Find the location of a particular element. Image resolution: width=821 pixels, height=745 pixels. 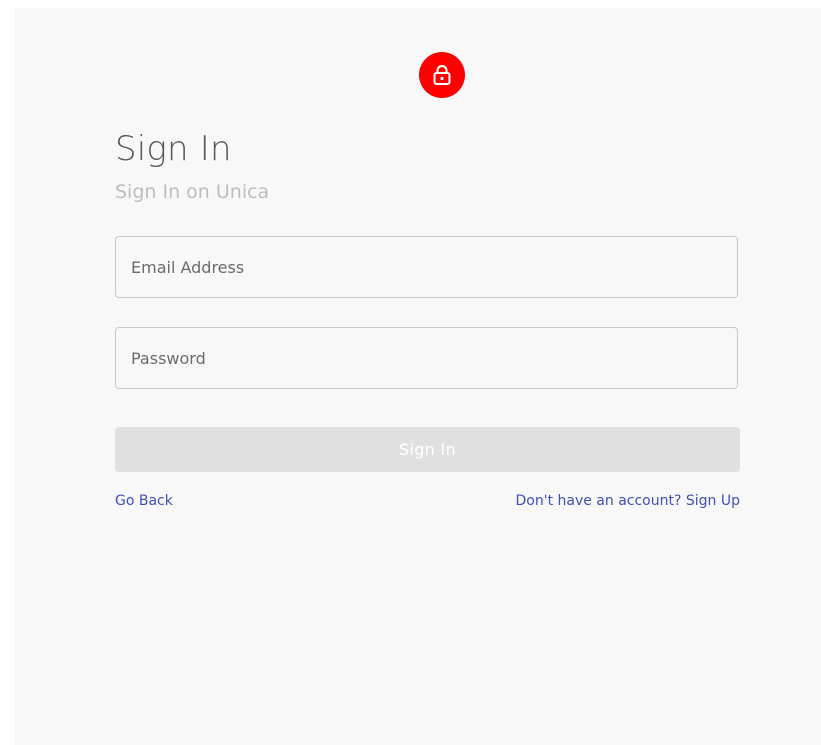

email-field is located at coordinates (426, 267).